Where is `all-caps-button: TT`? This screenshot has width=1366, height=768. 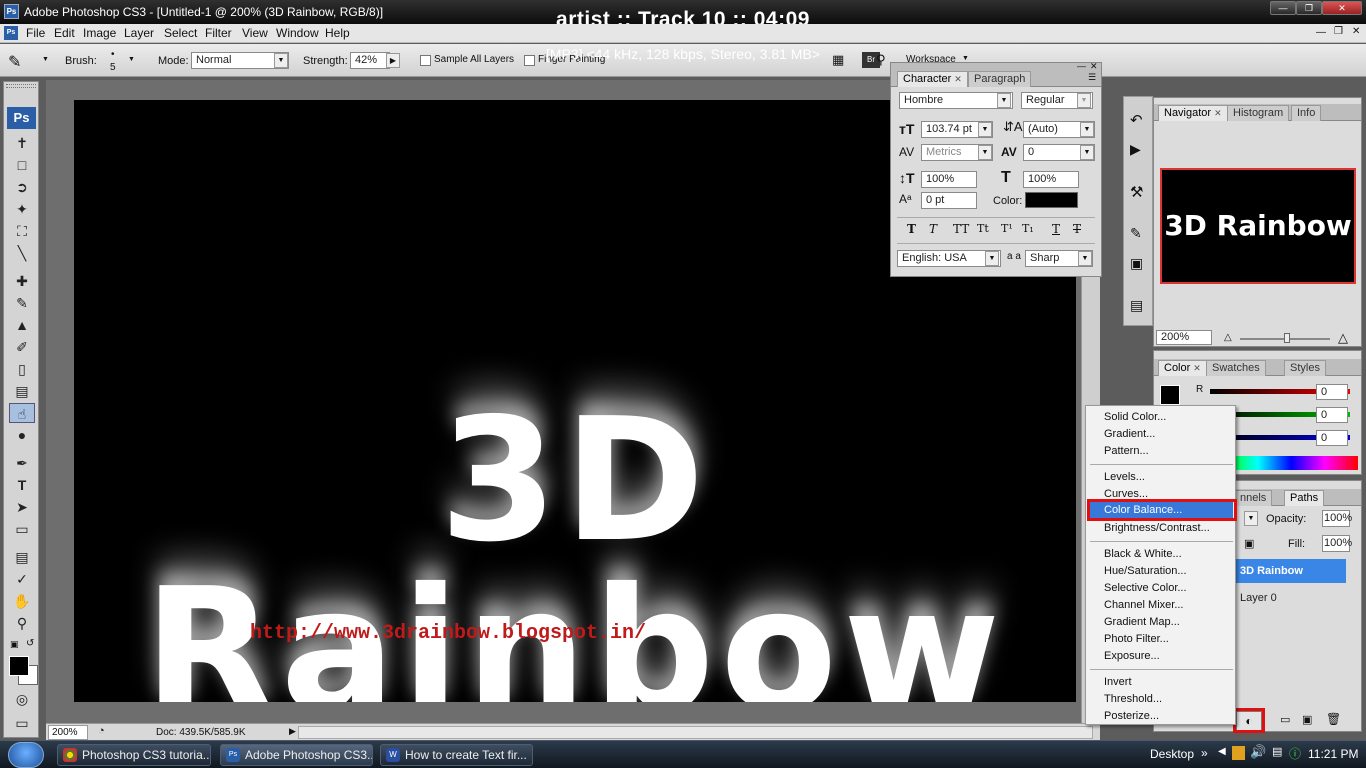 all-caps-button: TT is located at coordinates (961, 229).